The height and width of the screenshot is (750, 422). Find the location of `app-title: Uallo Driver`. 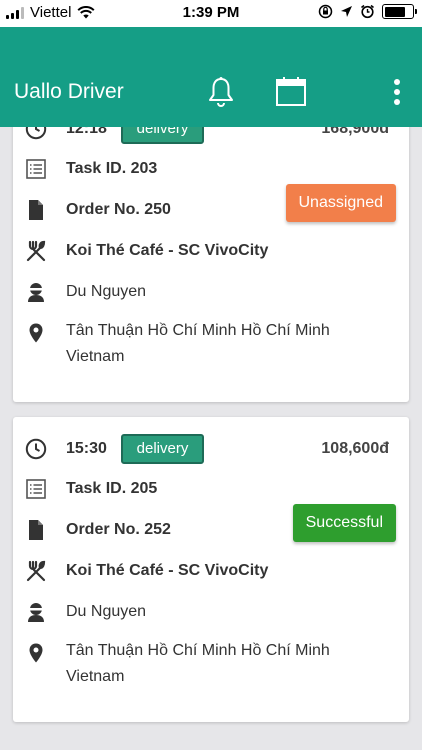

app-title: Uallo Driver is located at coordinates (69, 91).